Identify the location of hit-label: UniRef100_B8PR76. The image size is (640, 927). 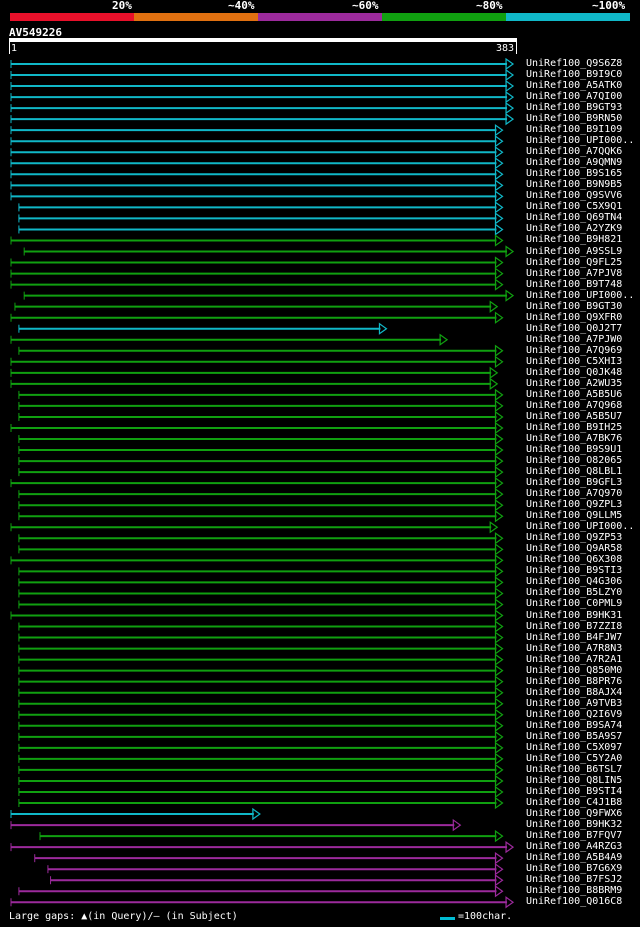
(574, 681).